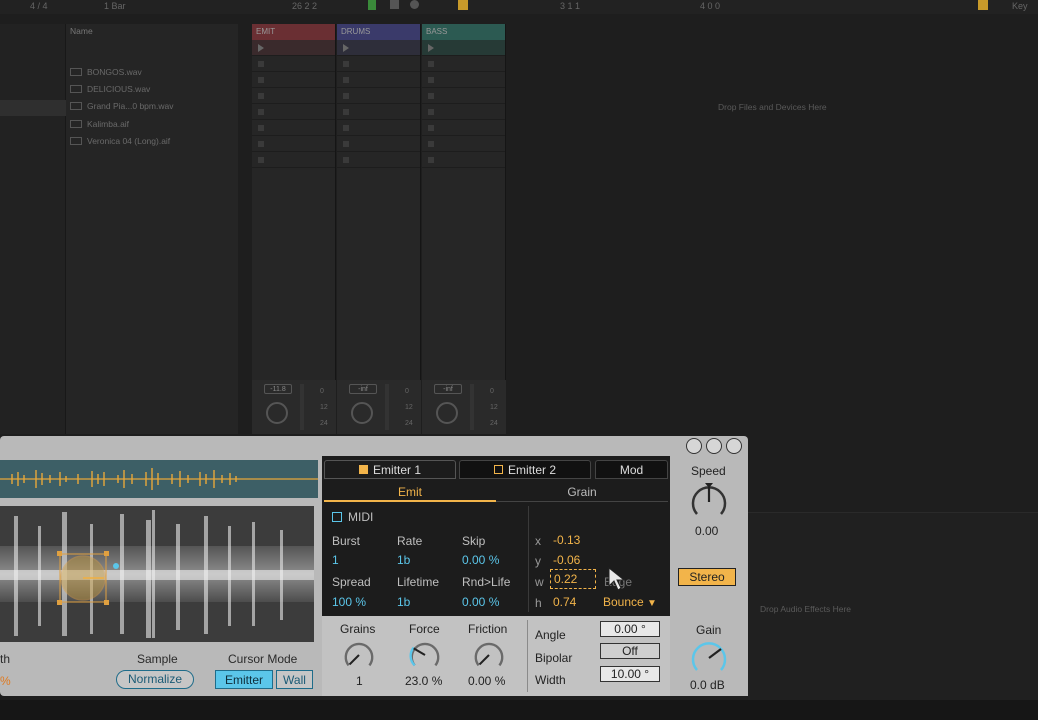  What do you see at coordinates (631, 469) in the screenshot?
I see `tab-mod: Mod` at bounding box center [631, 469].